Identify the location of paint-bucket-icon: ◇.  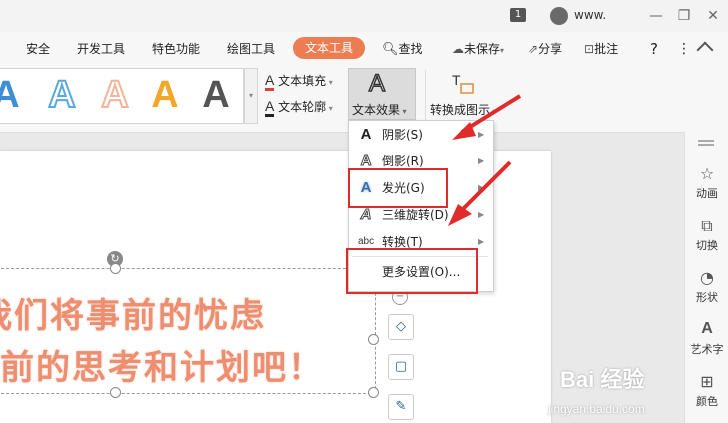
(401, 326).